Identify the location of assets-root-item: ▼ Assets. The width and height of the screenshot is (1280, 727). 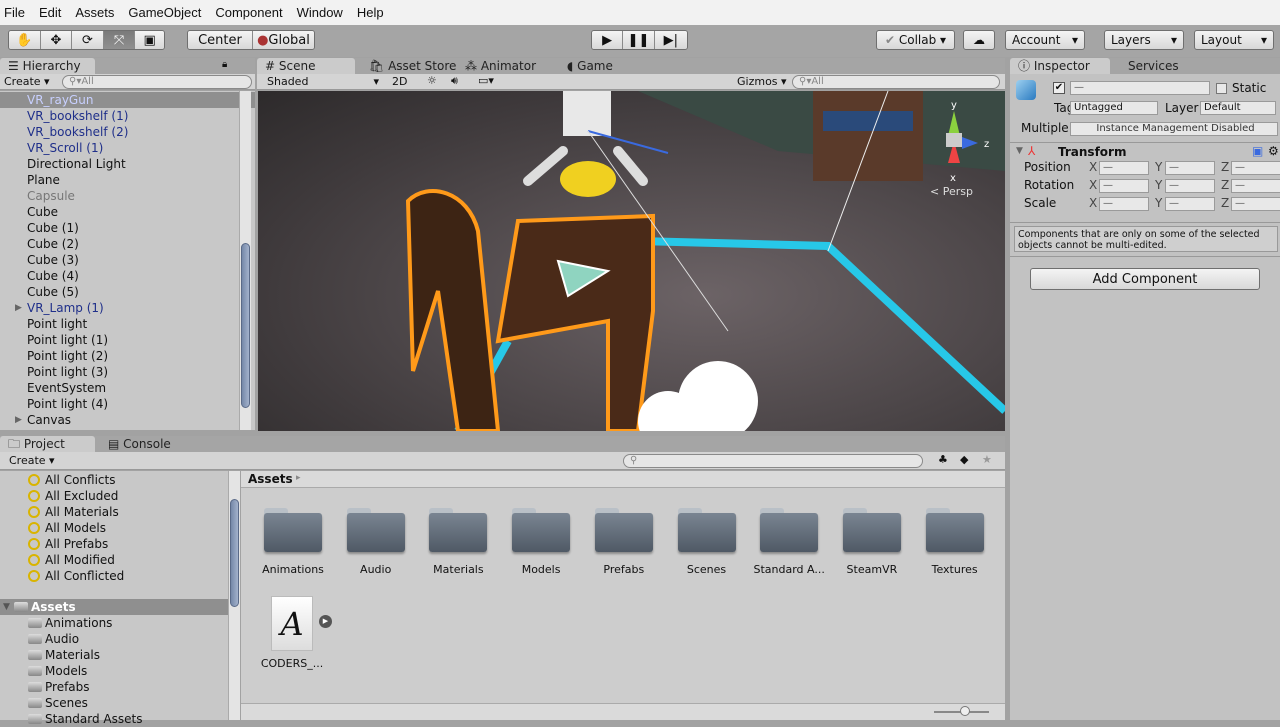
(114, 607).